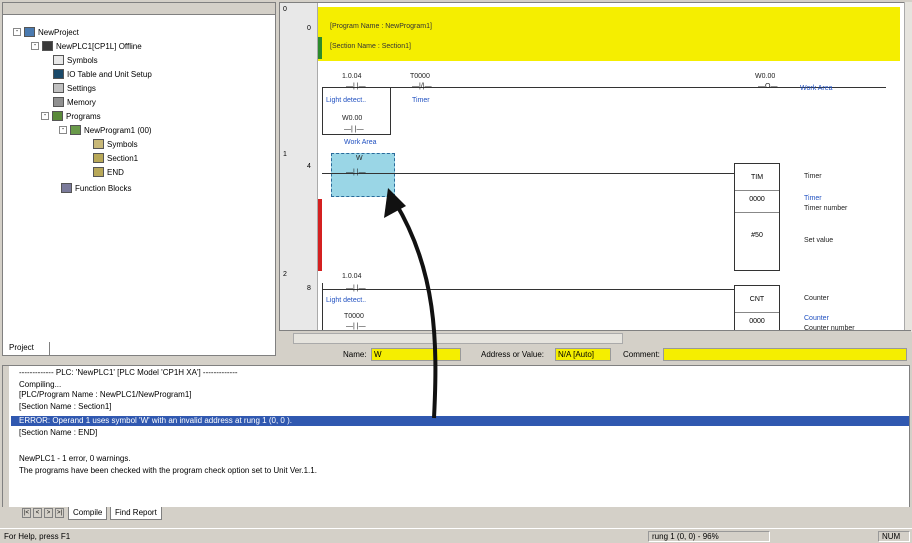 This screenshot has width=912, height=543. Describe the element at coordinates (81, 88) in the screenshot. I see `tree-item-label: Settings` at that location.